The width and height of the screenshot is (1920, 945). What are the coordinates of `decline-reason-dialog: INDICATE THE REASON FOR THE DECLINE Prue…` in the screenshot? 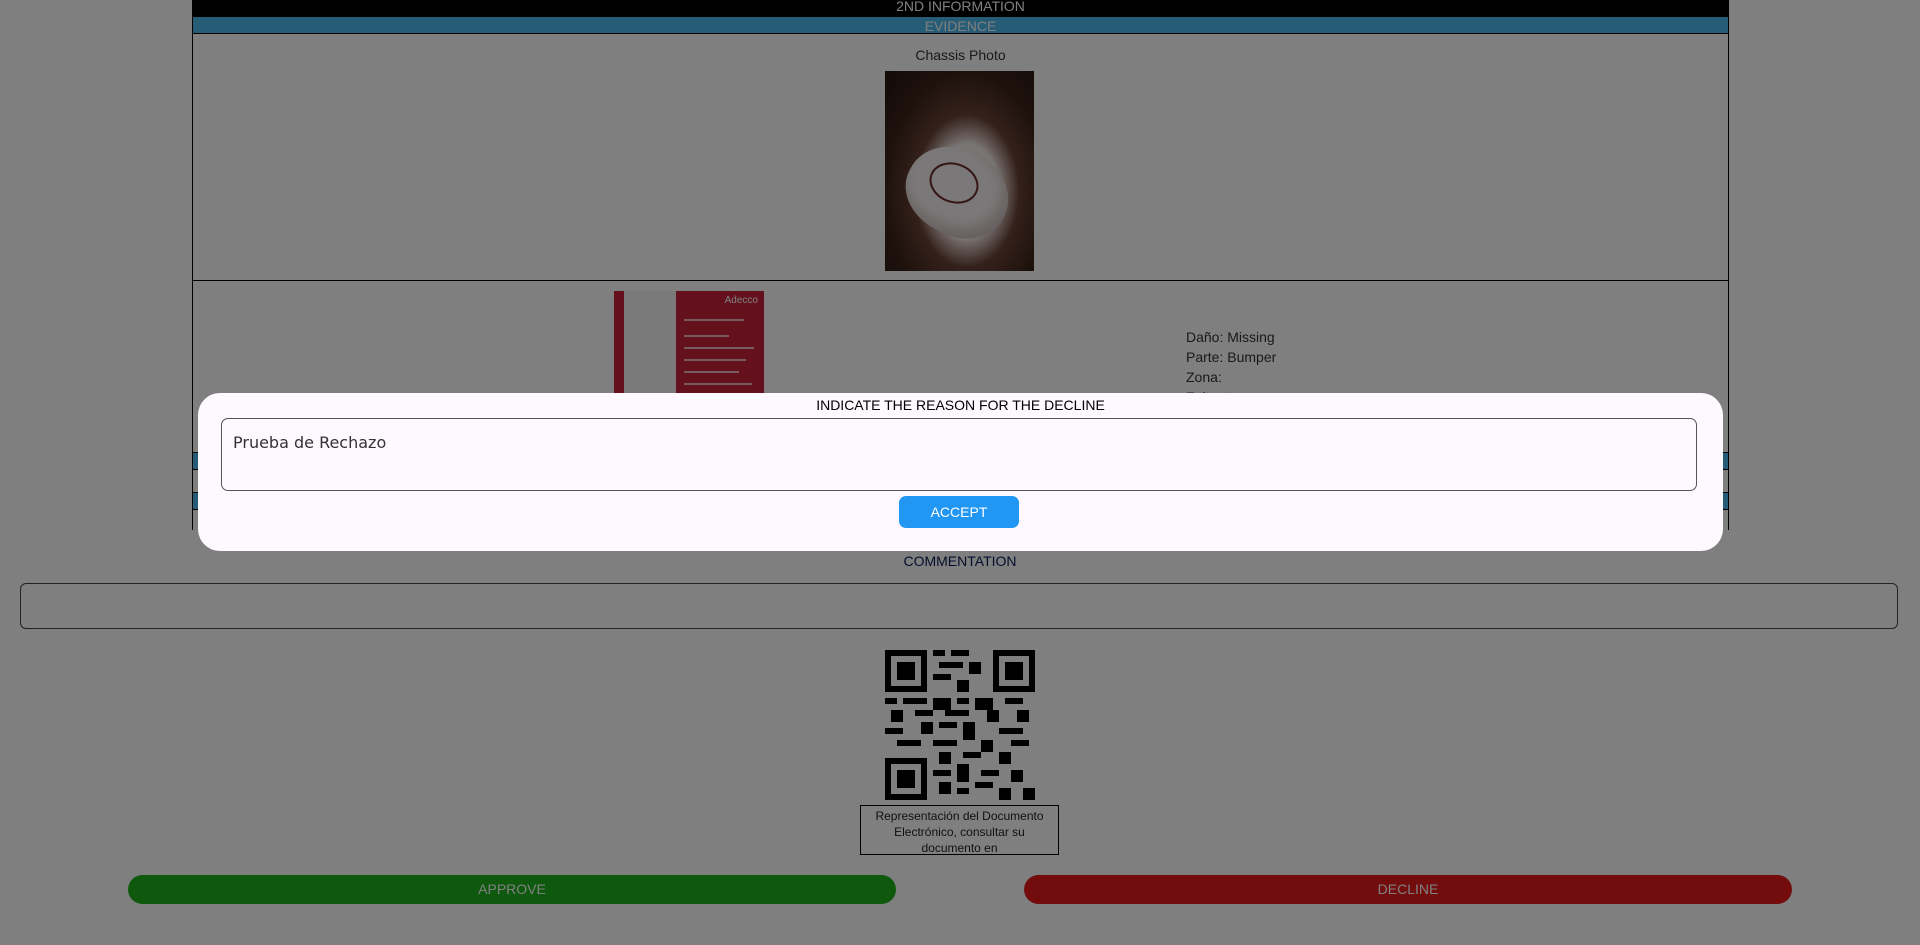 It's located at (960, 472).